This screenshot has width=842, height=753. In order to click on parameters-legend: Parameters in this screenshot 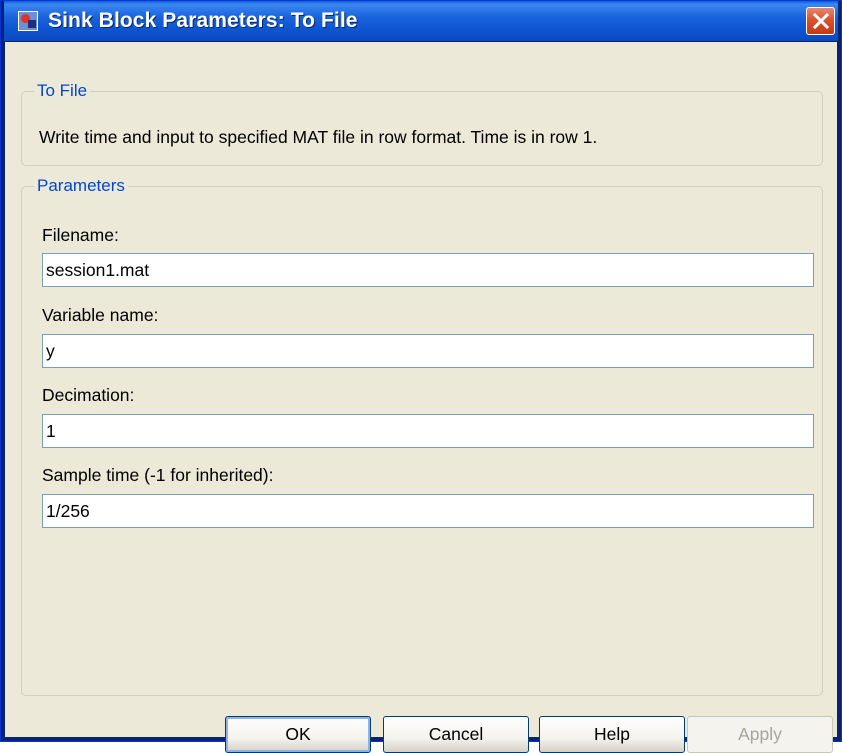, I will do `click(81, 186)`.